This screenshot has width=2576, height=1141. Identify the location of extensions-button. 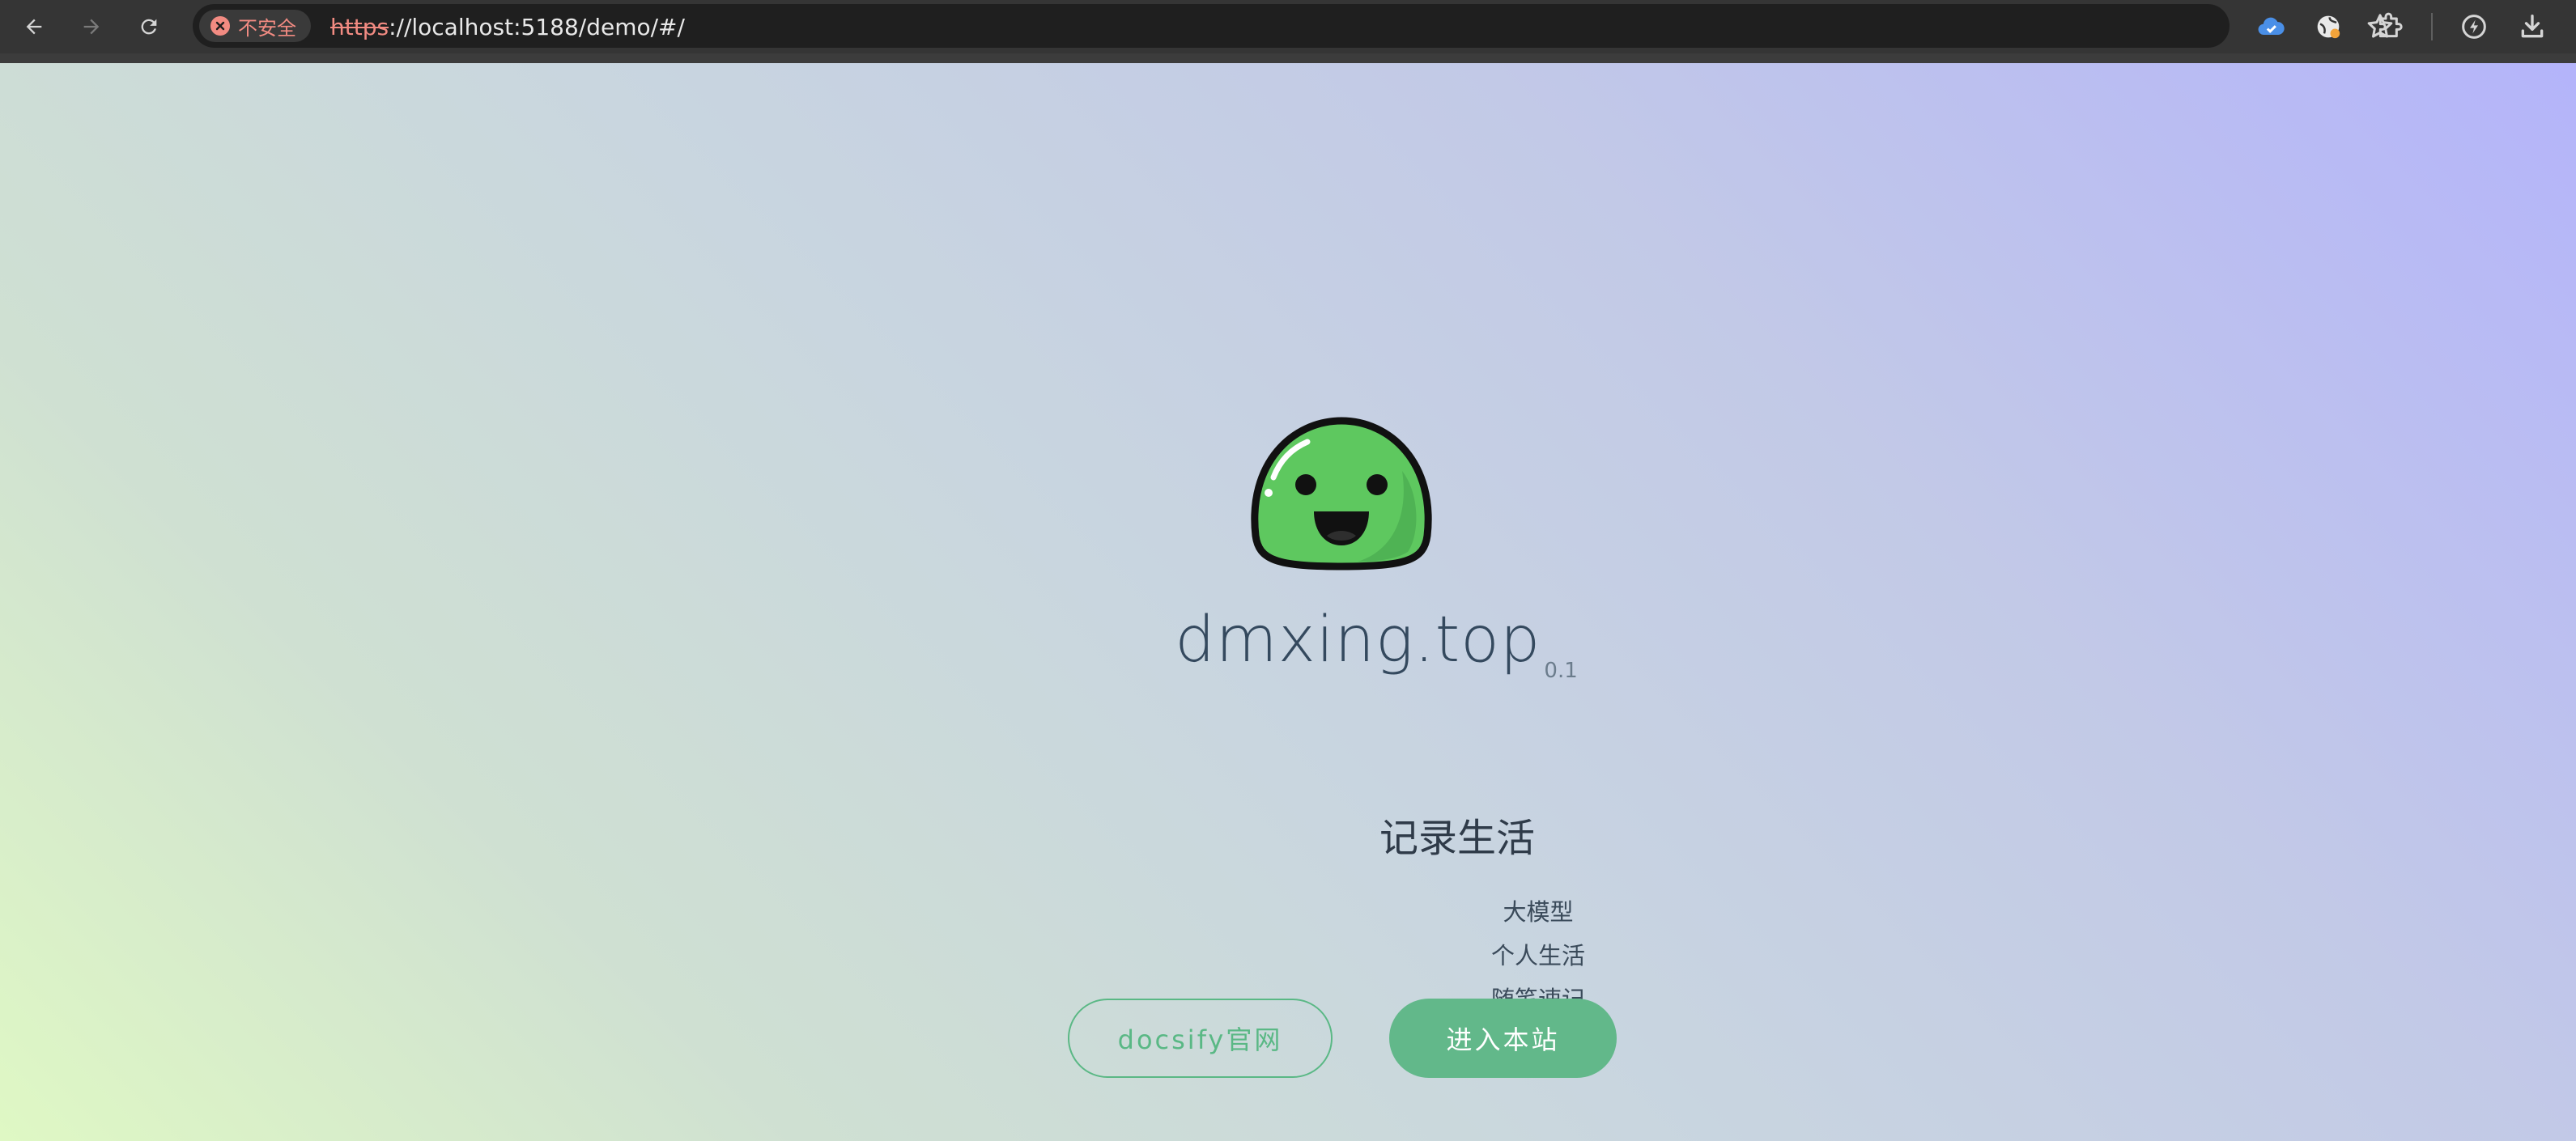
(2390, 27).